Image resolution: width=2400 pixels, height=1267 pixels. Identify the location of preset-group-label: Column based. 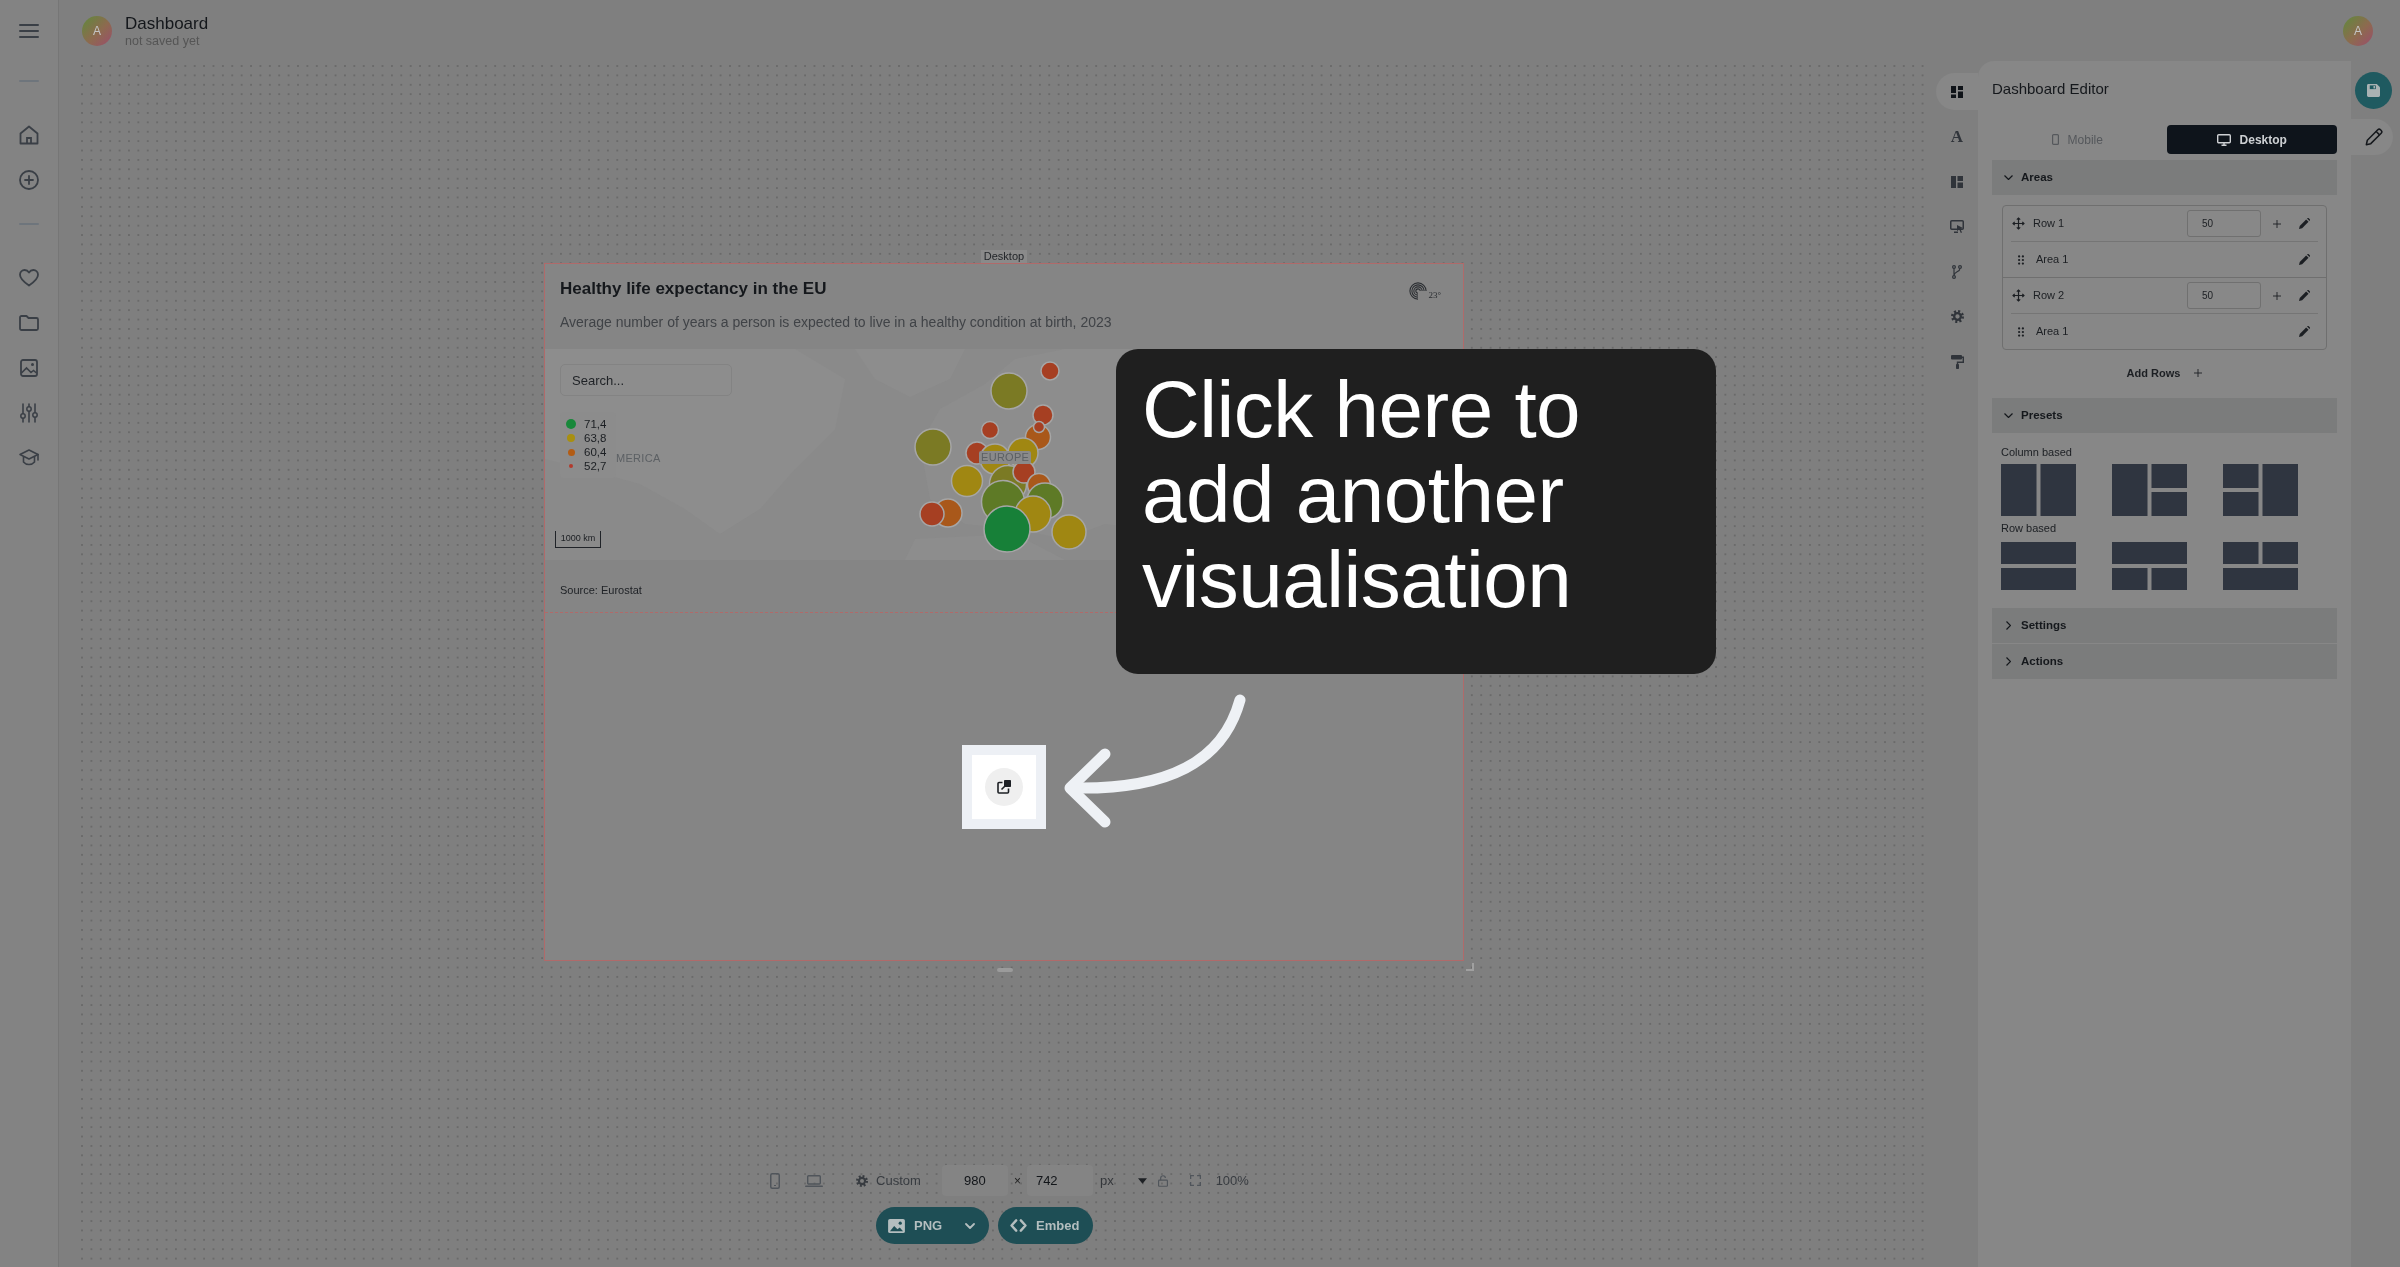
(2037, 452).